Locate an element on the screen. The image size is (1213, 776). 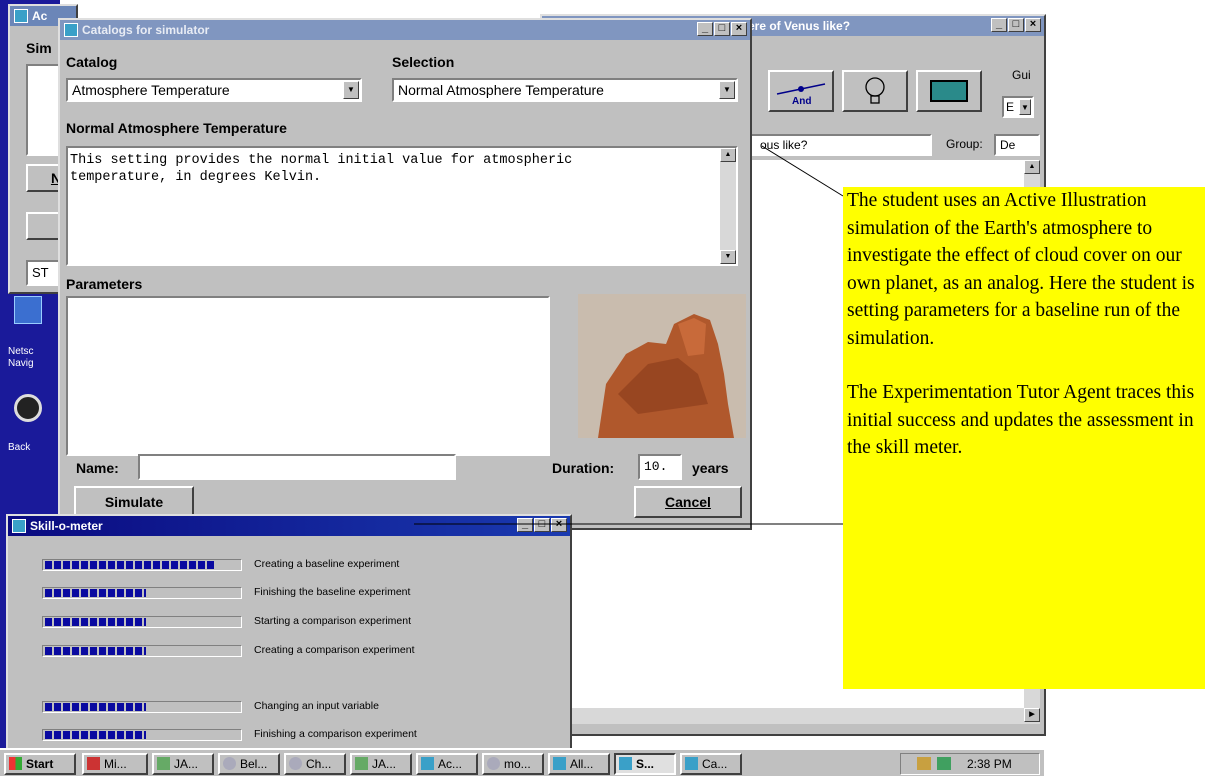
leader-line-catalogs is located at coordinates (802, 171).